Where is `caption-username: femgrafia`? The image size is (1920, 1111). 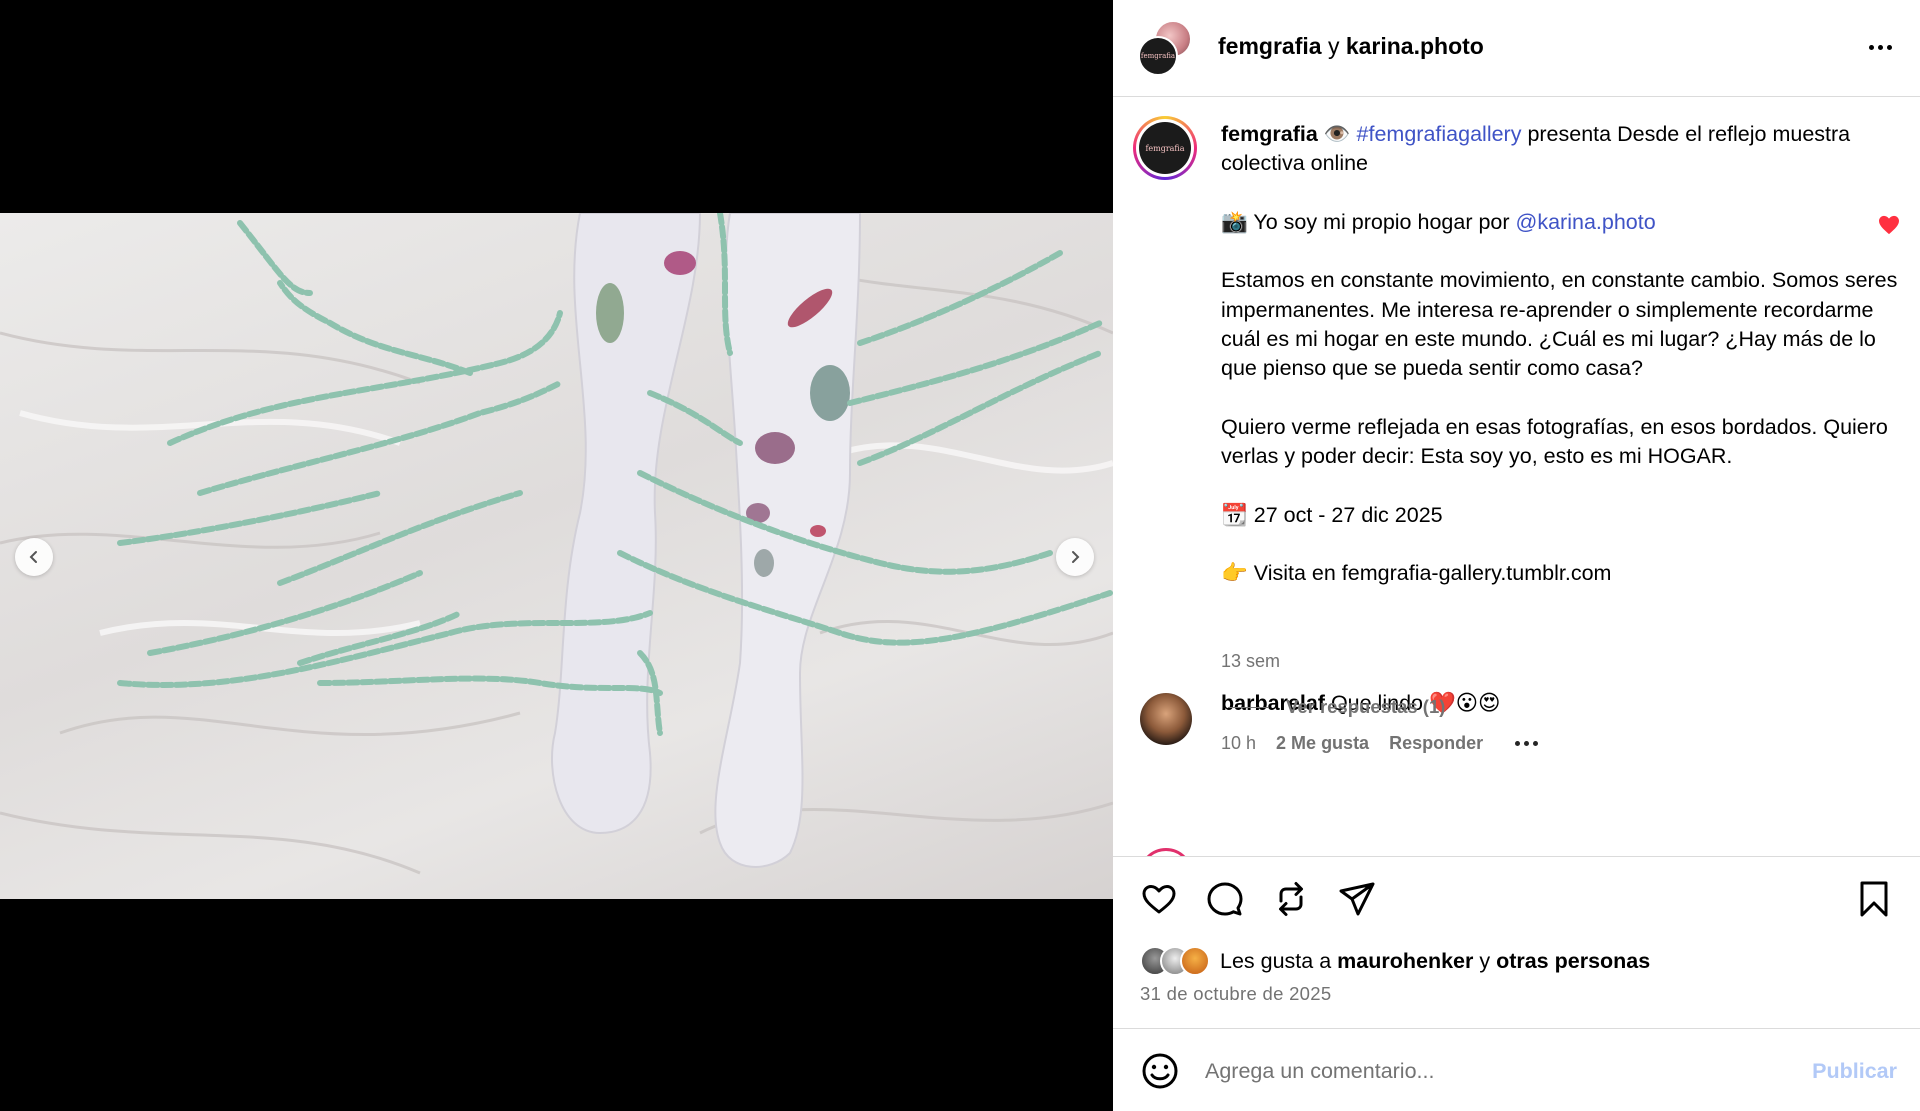
caption-username: femgrafia is located at coordinates (1269, 134).